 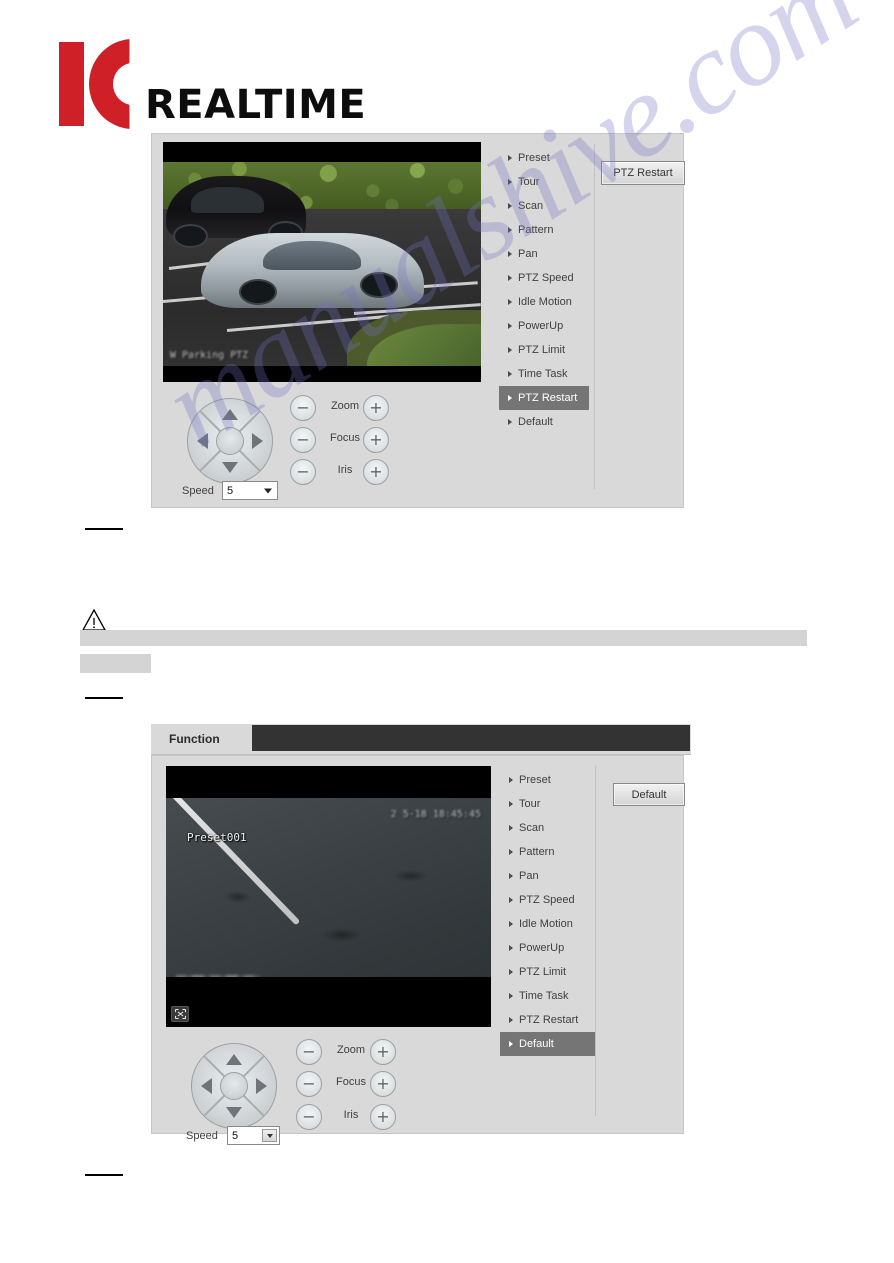 What do you see at coordinates (180, 1014) in the screenshot?
I see `fullscreen-icon` at bounding box center [180, 1014].